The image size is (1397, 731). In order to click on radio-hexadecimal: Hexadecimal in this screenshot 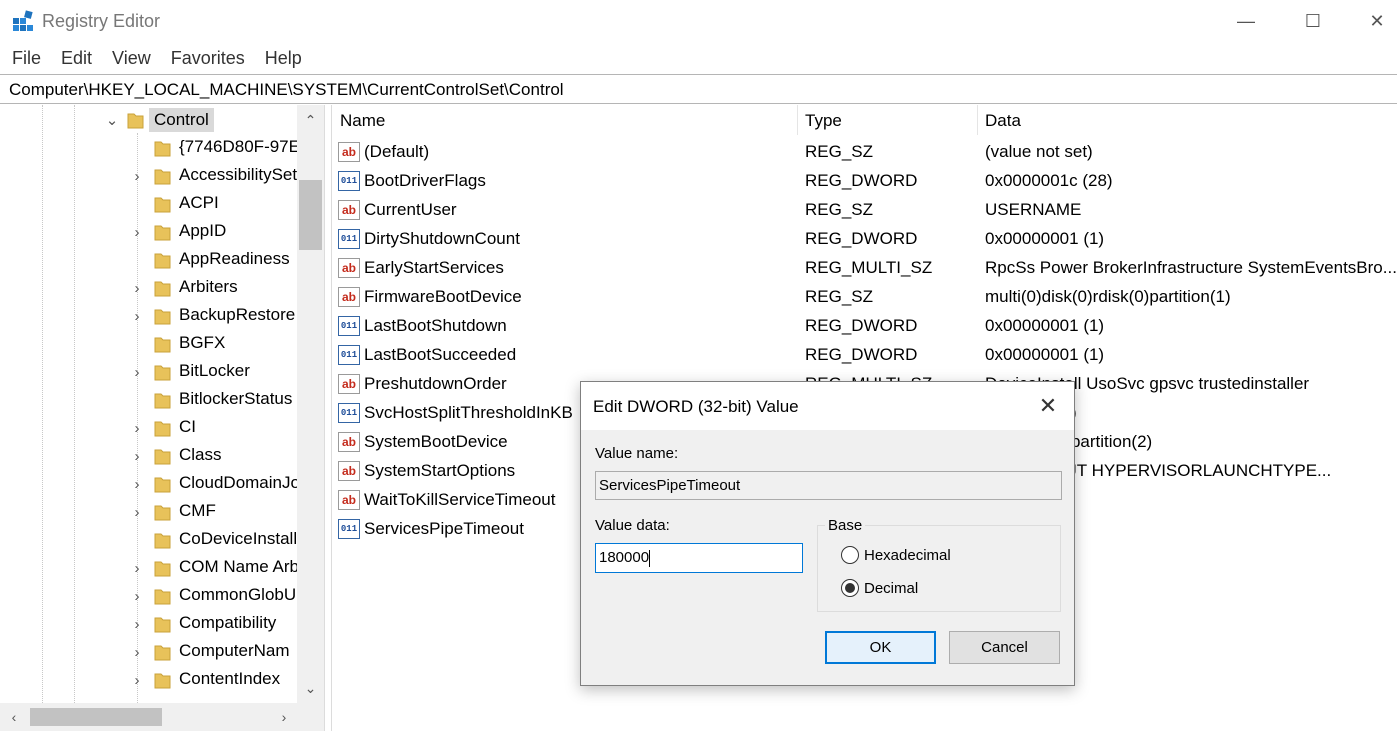, I will do `click(896, 555)`.